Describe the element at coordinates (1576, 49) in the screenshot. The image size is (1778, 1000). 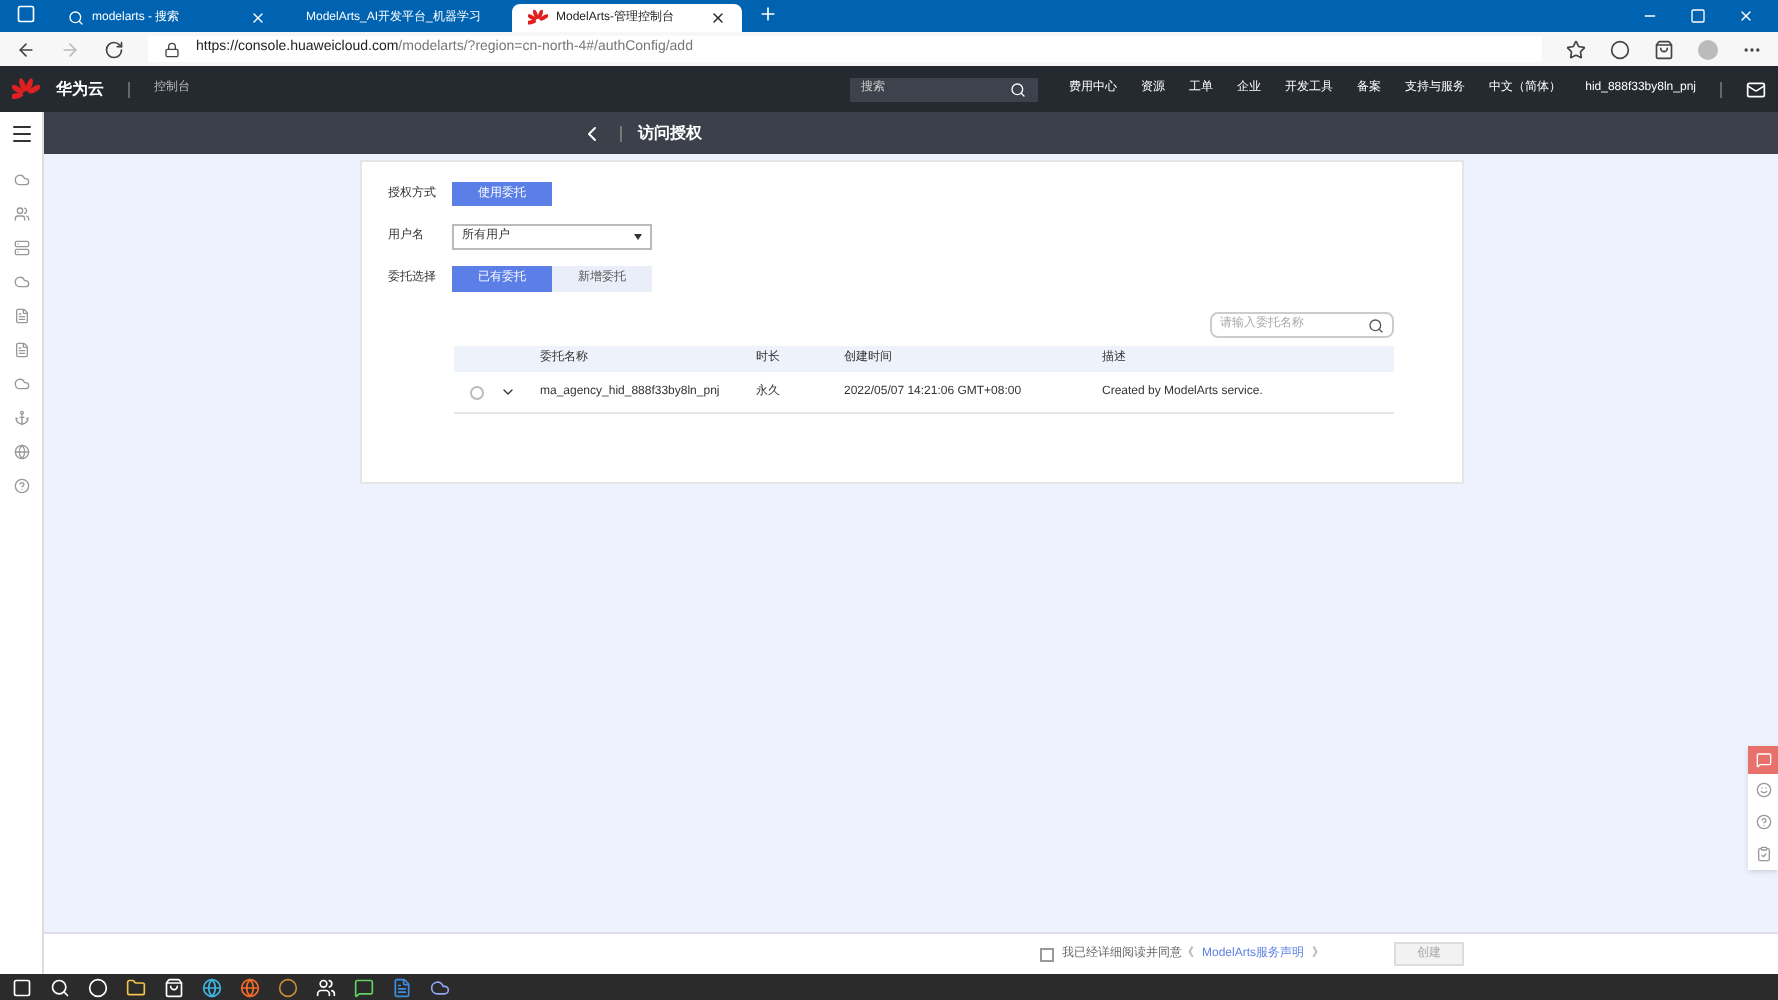
I see `favorite-icon` at that location.